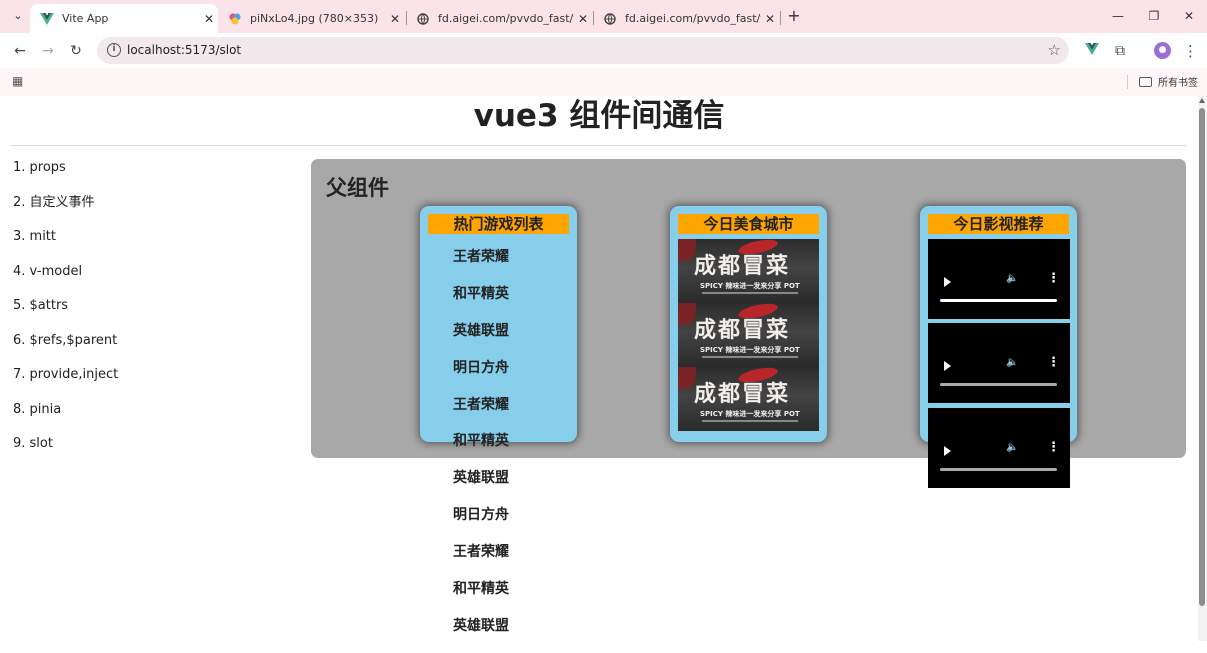 The image size is (1207, 653). What do you see at coordinates (1190, 51) in the screenshot?
I see `menu-icon: ⋮` at bounding box center [1190, 51].